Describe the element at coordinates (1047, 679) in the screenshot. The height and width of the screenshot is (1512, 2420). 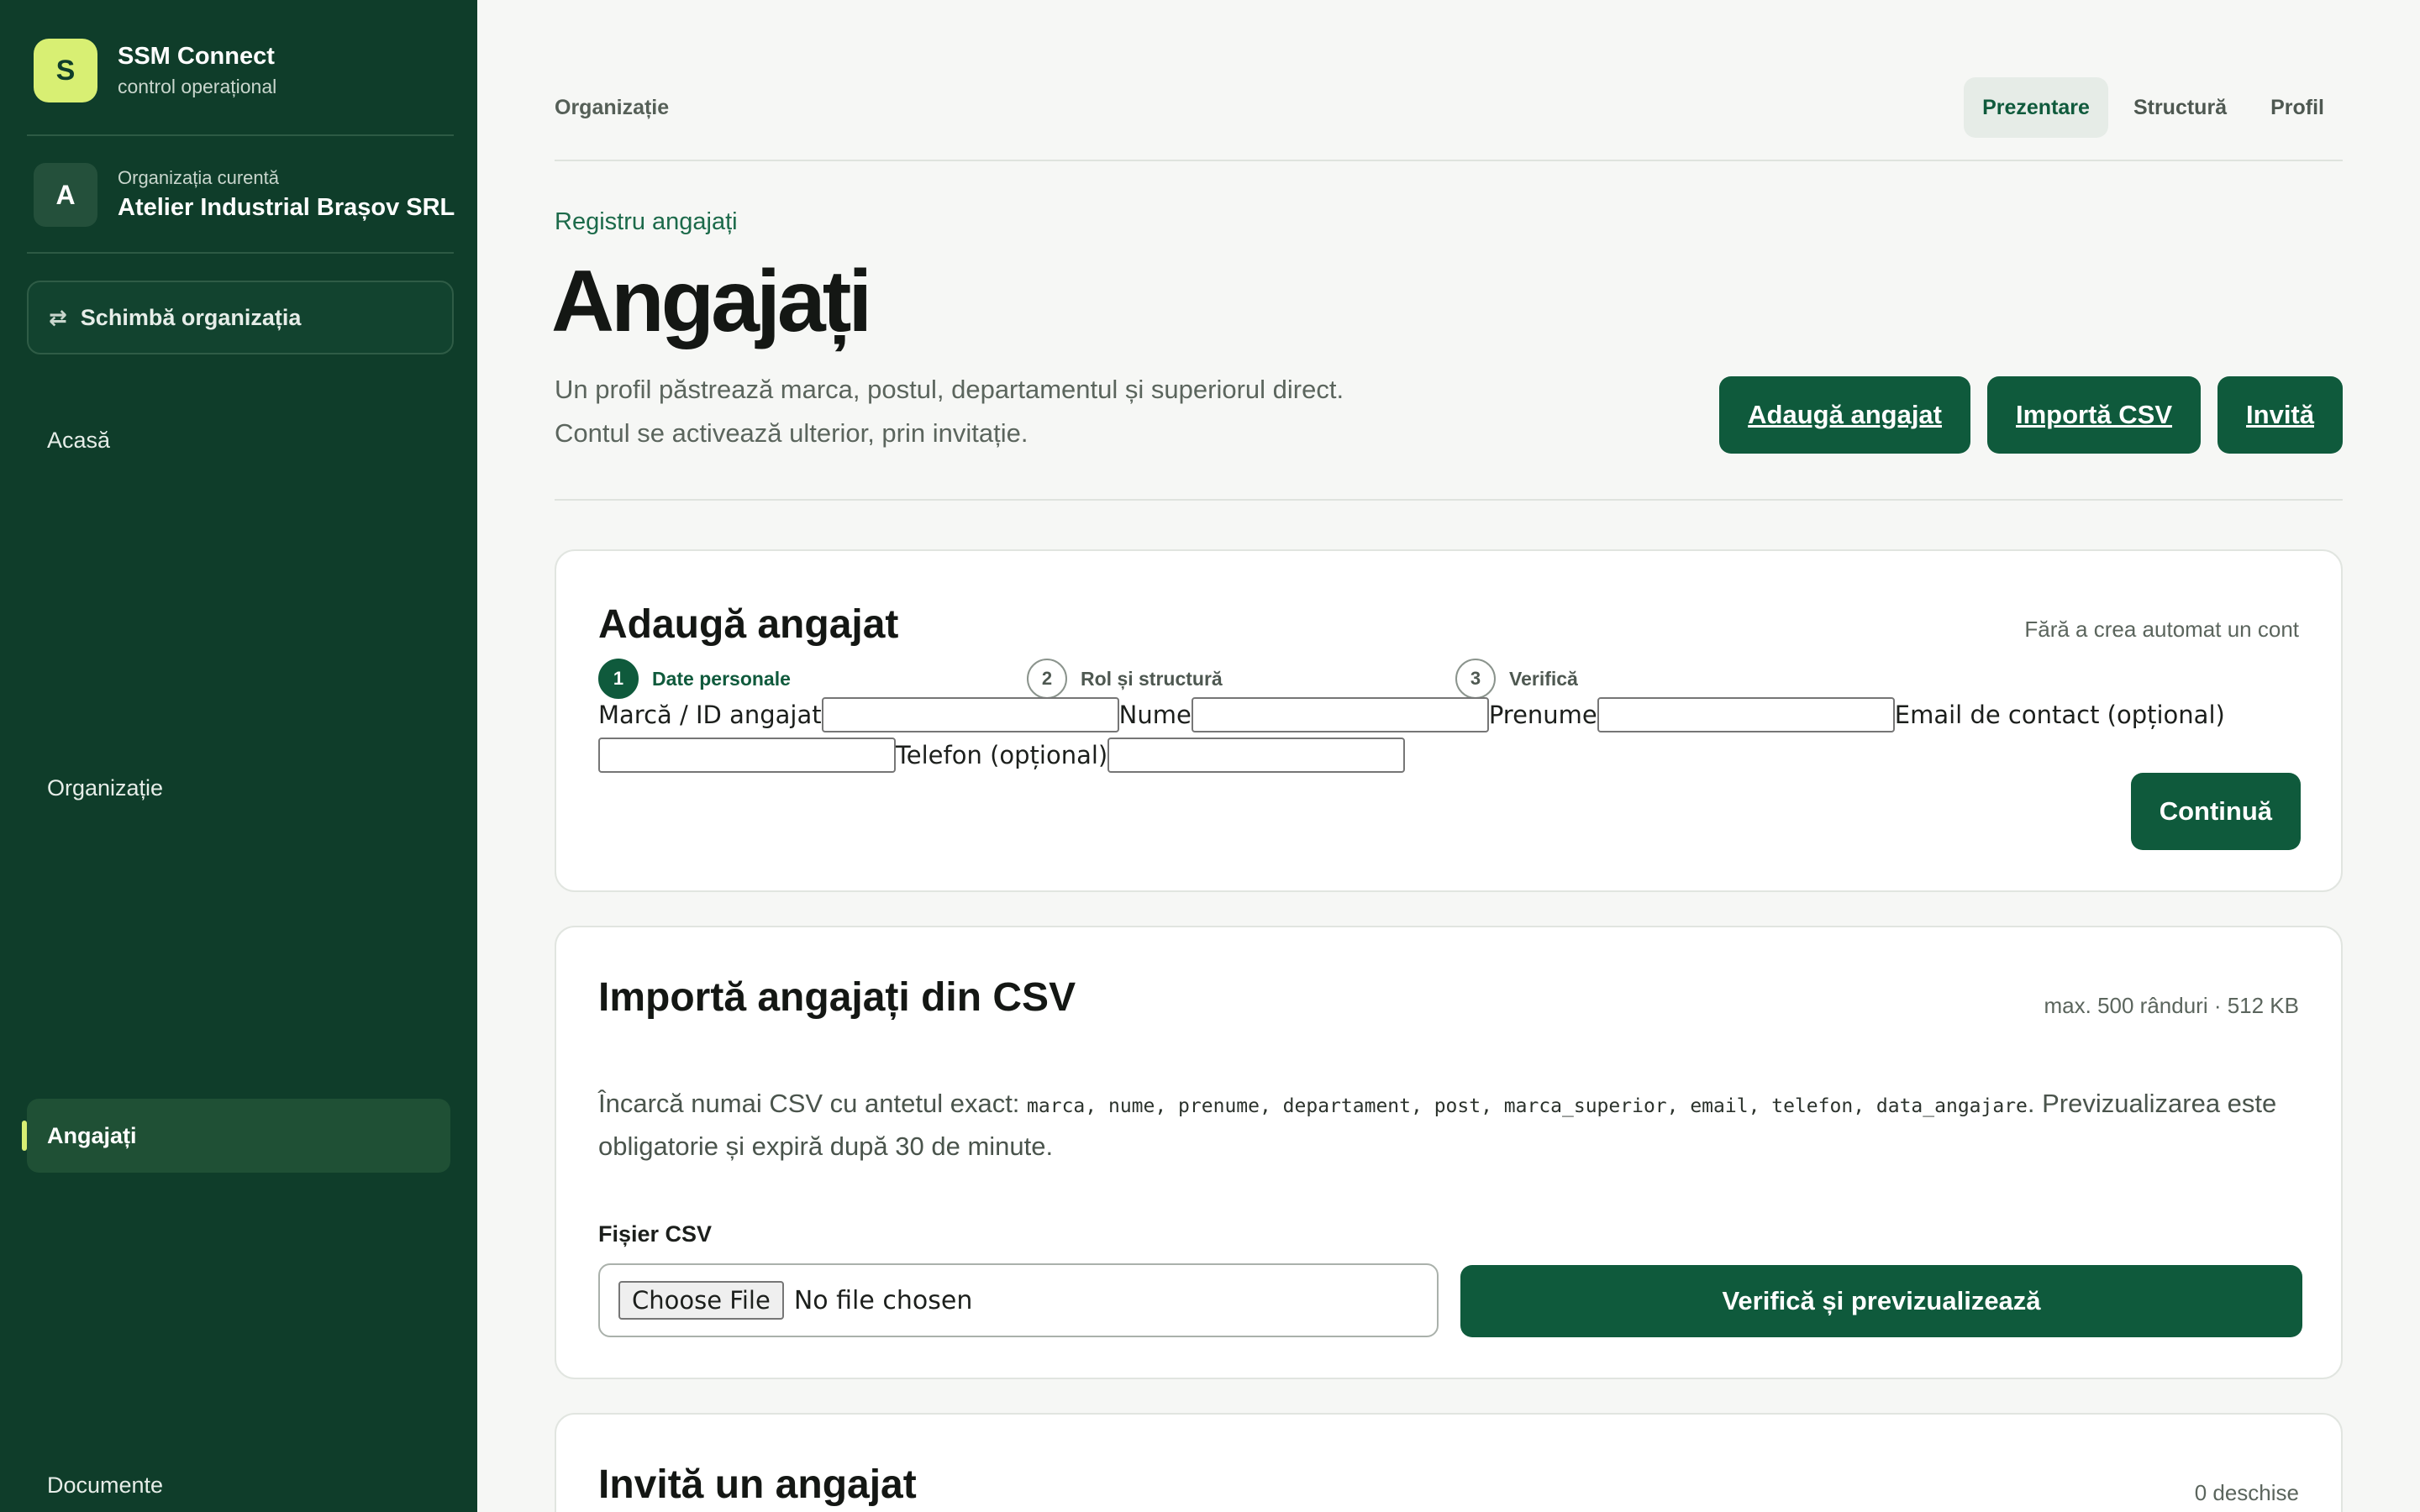
I see `step-number: 2` at that location.